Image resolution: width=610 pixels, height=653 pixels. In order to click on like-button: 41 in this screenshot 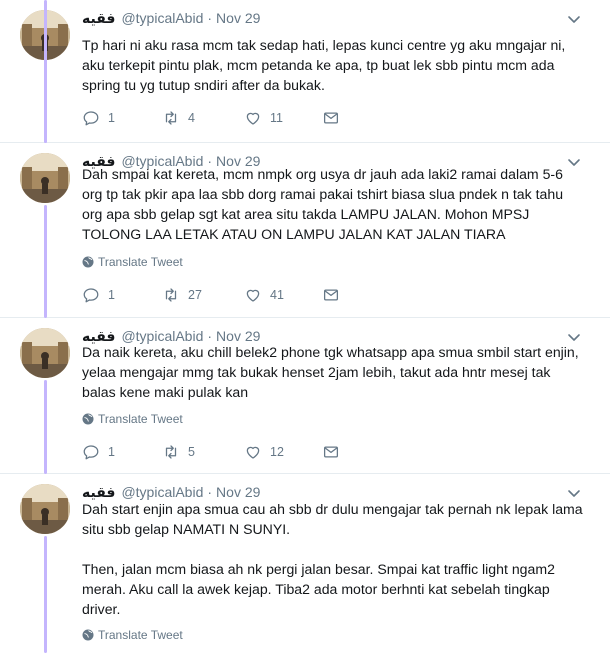, I will do `click(264, 295)`.